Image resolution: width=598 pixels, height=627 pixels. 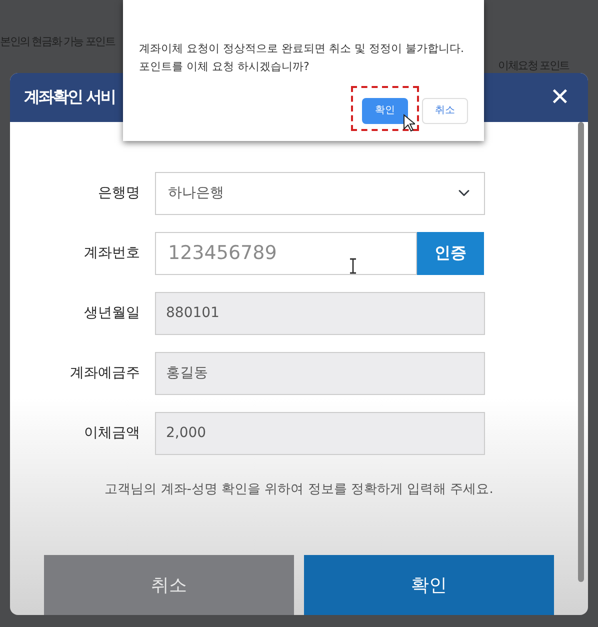 I want to click on input-field: 123456789, so click(x=286, y=253).